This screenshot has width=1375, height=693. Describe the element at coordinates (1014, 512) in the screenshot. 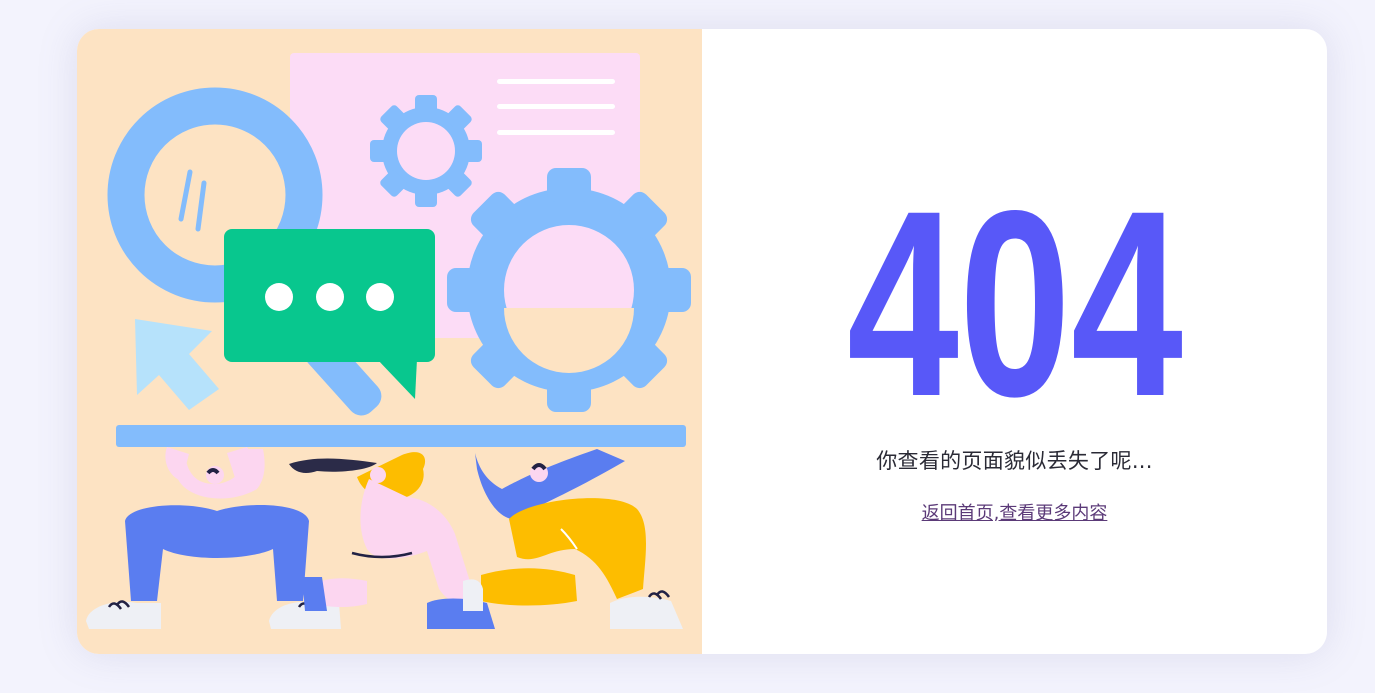

I see `home-link: 返回首页,查看更多内容` at that location.